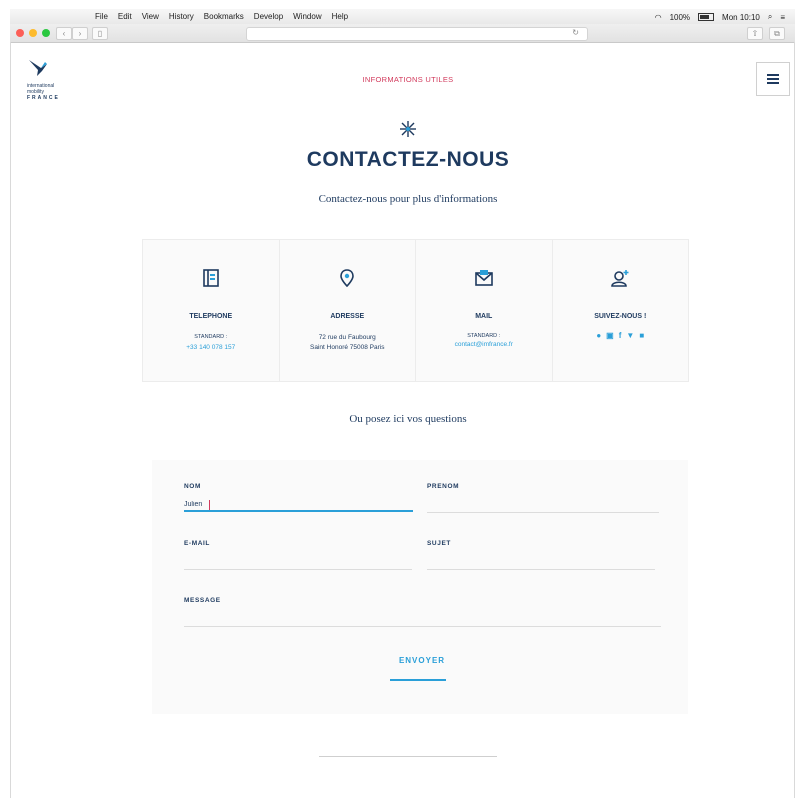 The width and height of the screenshot is (795, 798). What do you see at coordinates (422, 620) in the screenshot?
I see `message-input` at bounding box center [422, 620].